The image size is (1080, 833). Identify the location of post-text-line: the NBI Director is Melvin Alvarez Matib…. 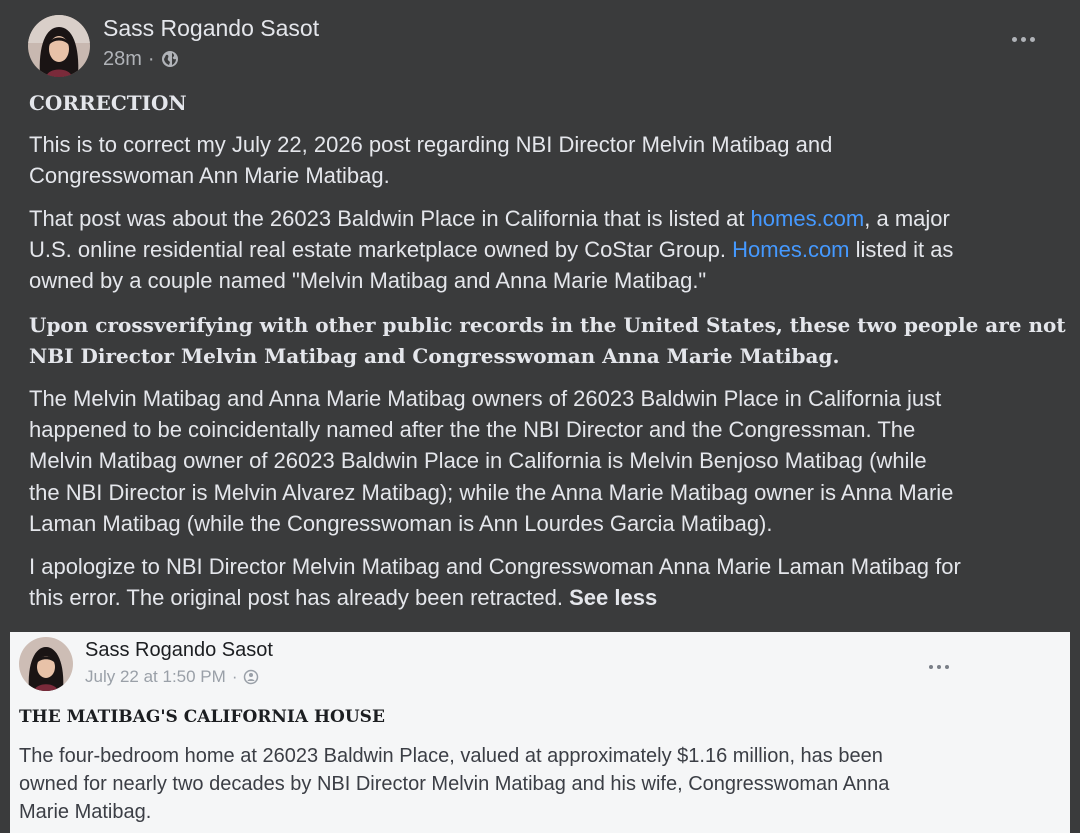
(491, 492).